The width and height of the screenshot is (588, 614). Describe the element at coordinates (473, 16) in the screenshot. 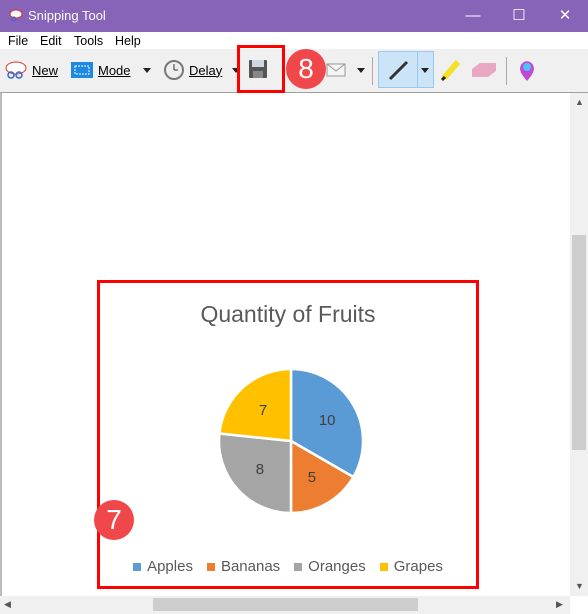

I see `minimize-button: —` at that location.